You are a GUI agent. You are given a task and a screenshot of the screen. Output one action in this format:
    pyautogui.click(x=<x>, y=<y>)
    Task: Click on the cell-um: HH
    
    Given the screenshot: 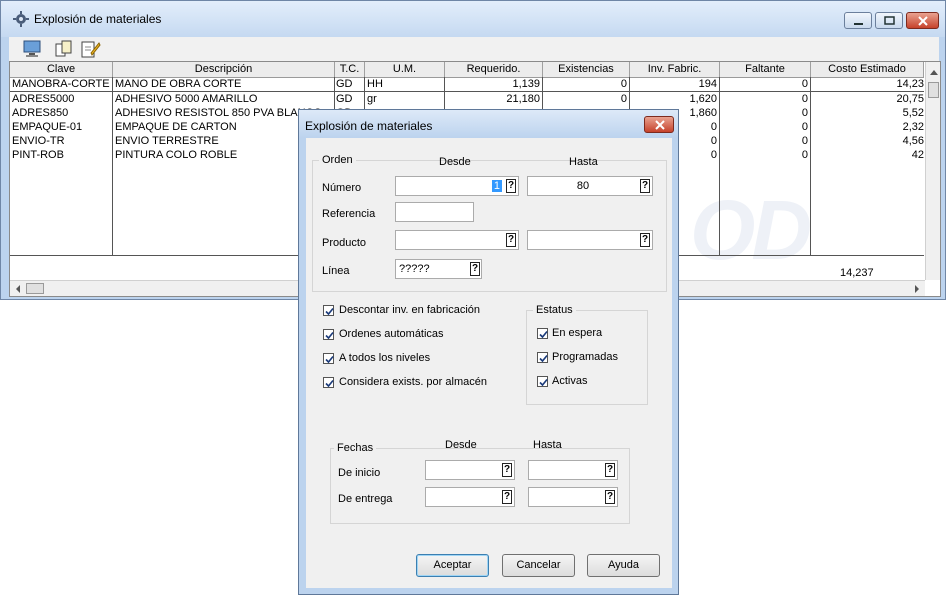 What is the action you would take?
    pyautogui.click(x=375, y=84)
    